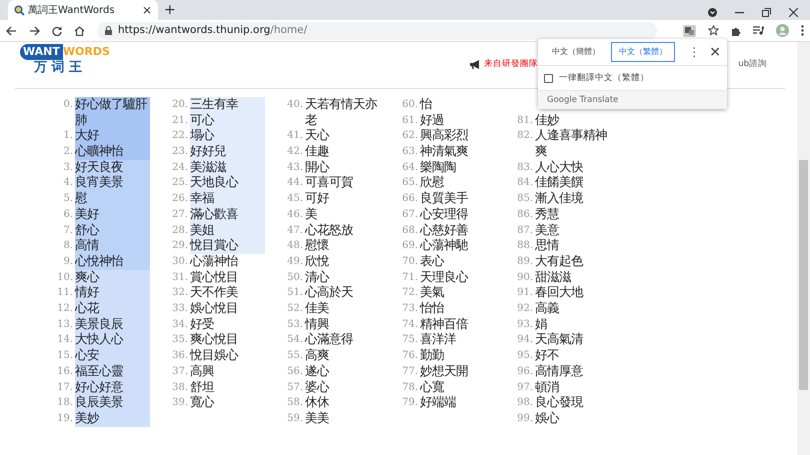 This screenshot has width=810, height=455. What do you see at coordinates (227, 246) in the screenshot?
I see `result-word: 悅目賞心` at bounding box center [227, 246].